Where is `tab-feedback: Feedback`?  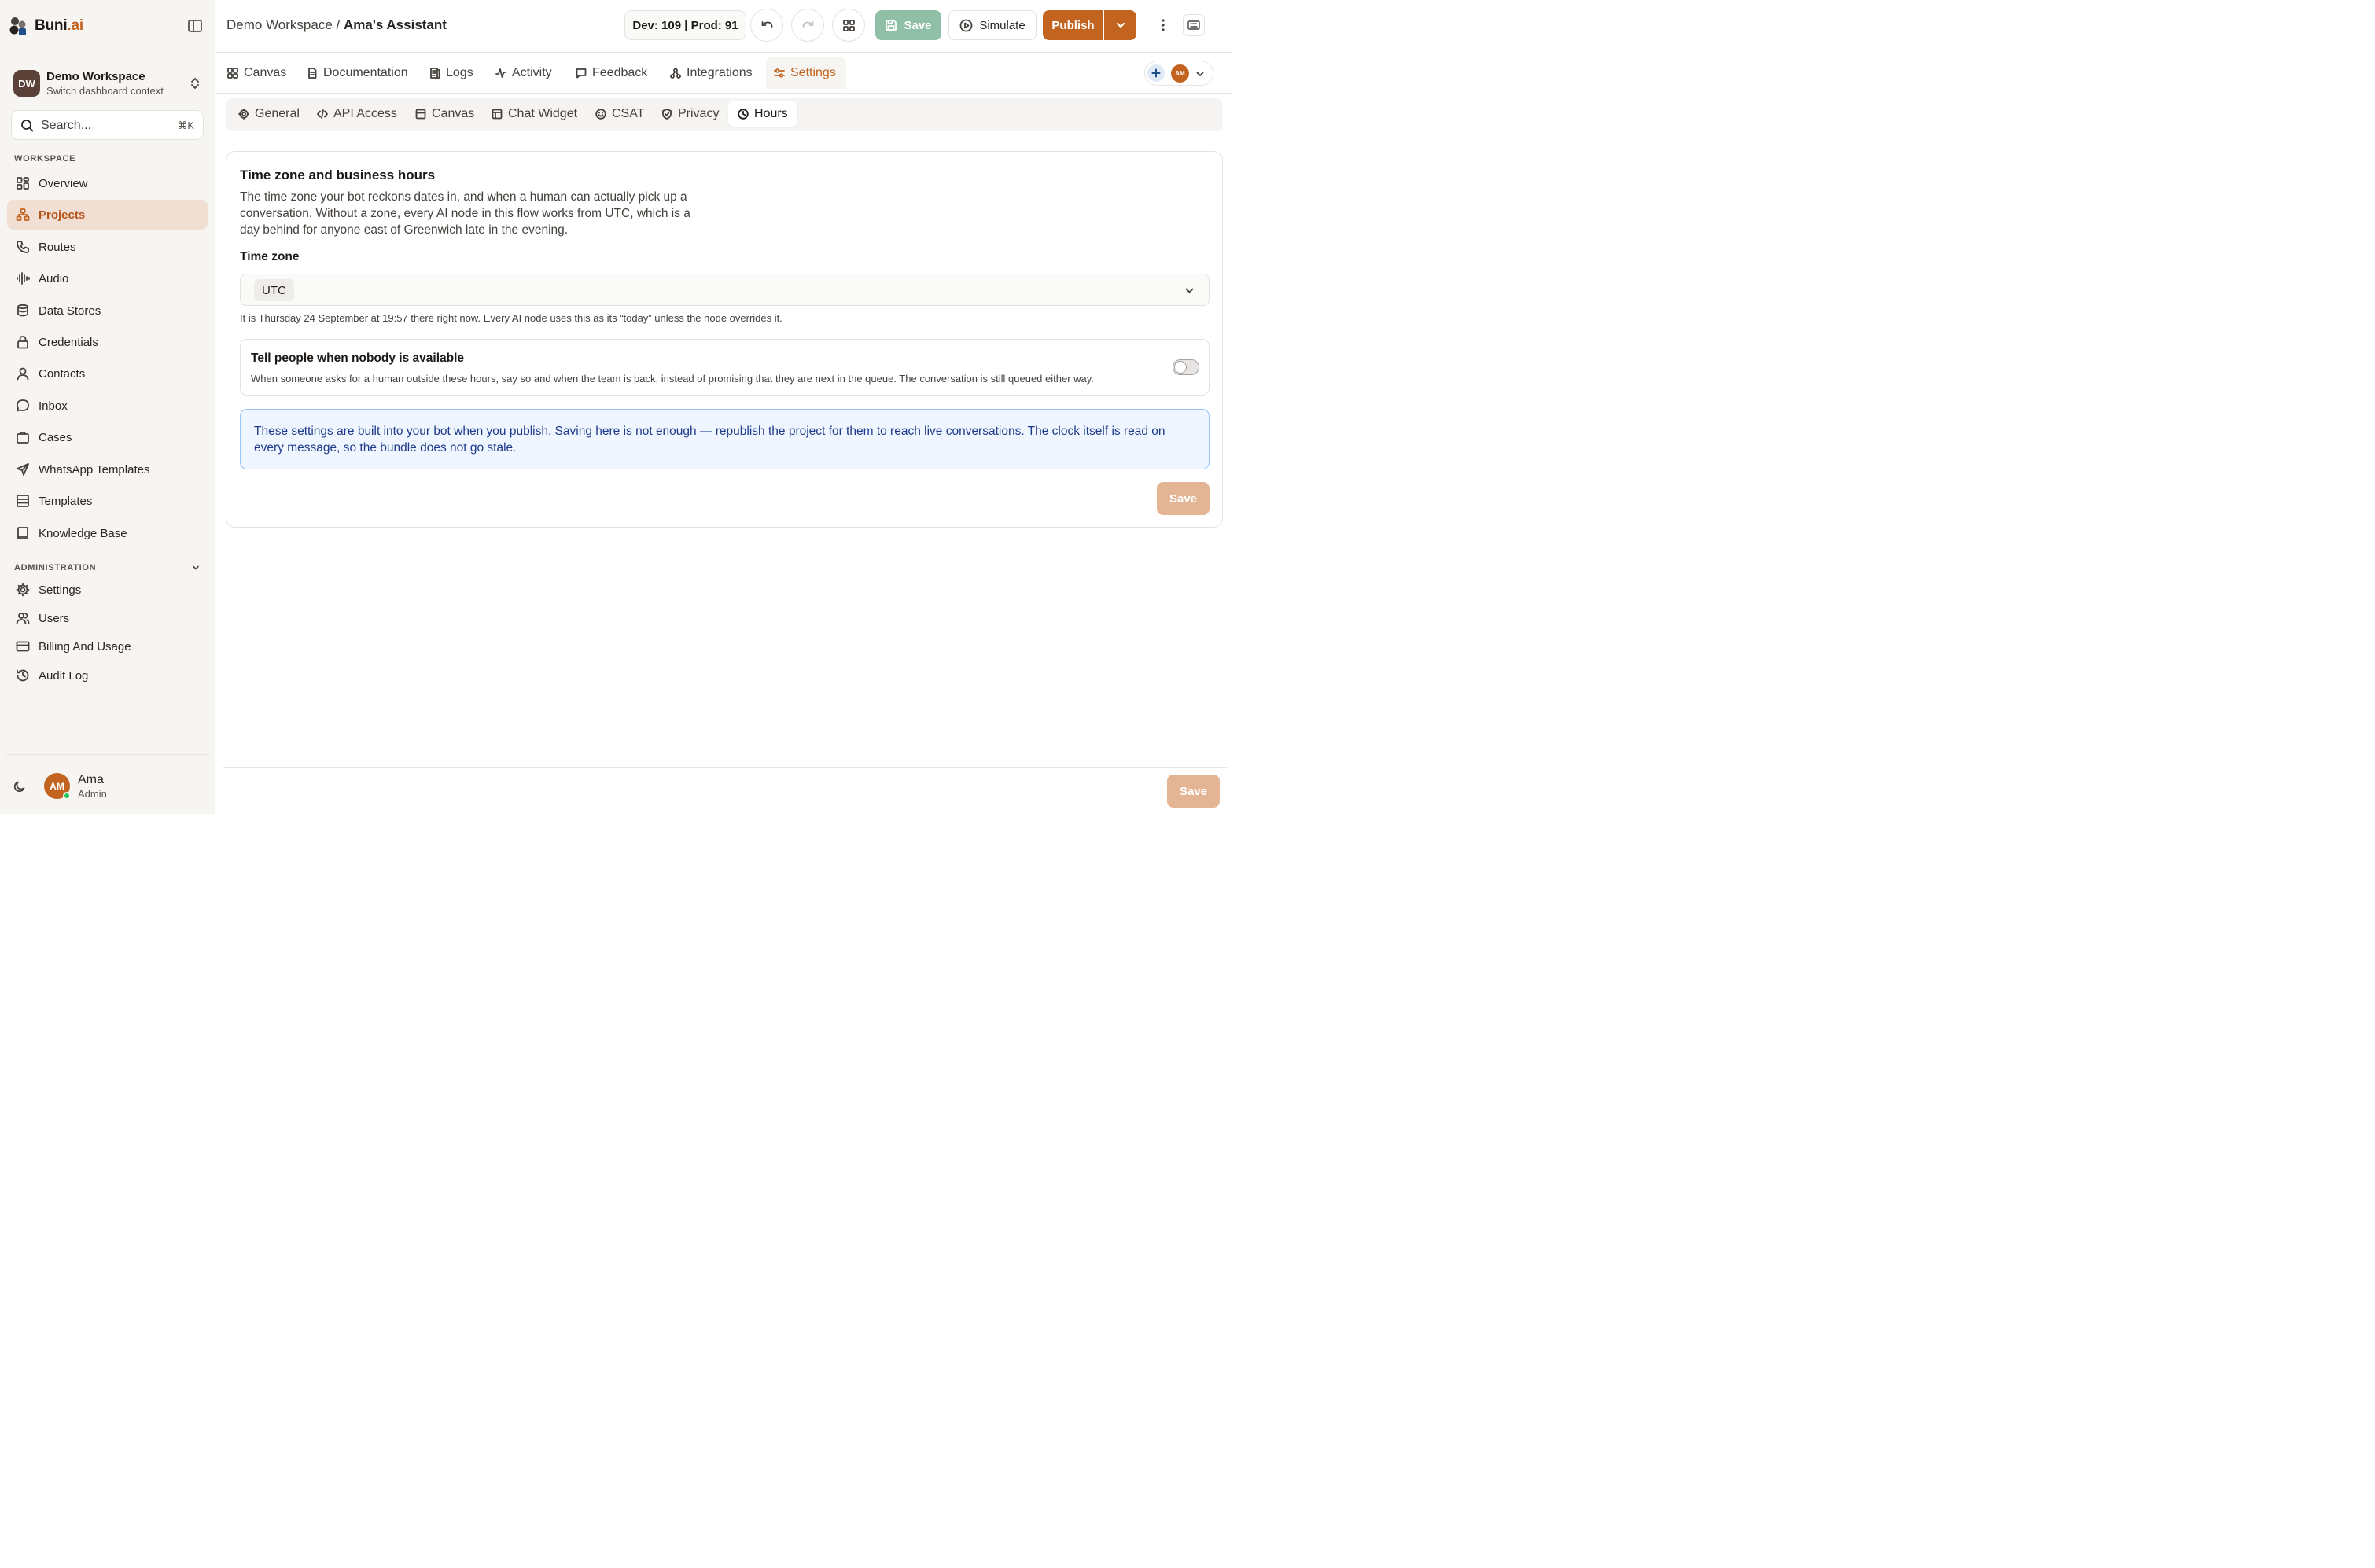
tab-feedback: Feedback is located at coordinates (611, 73).